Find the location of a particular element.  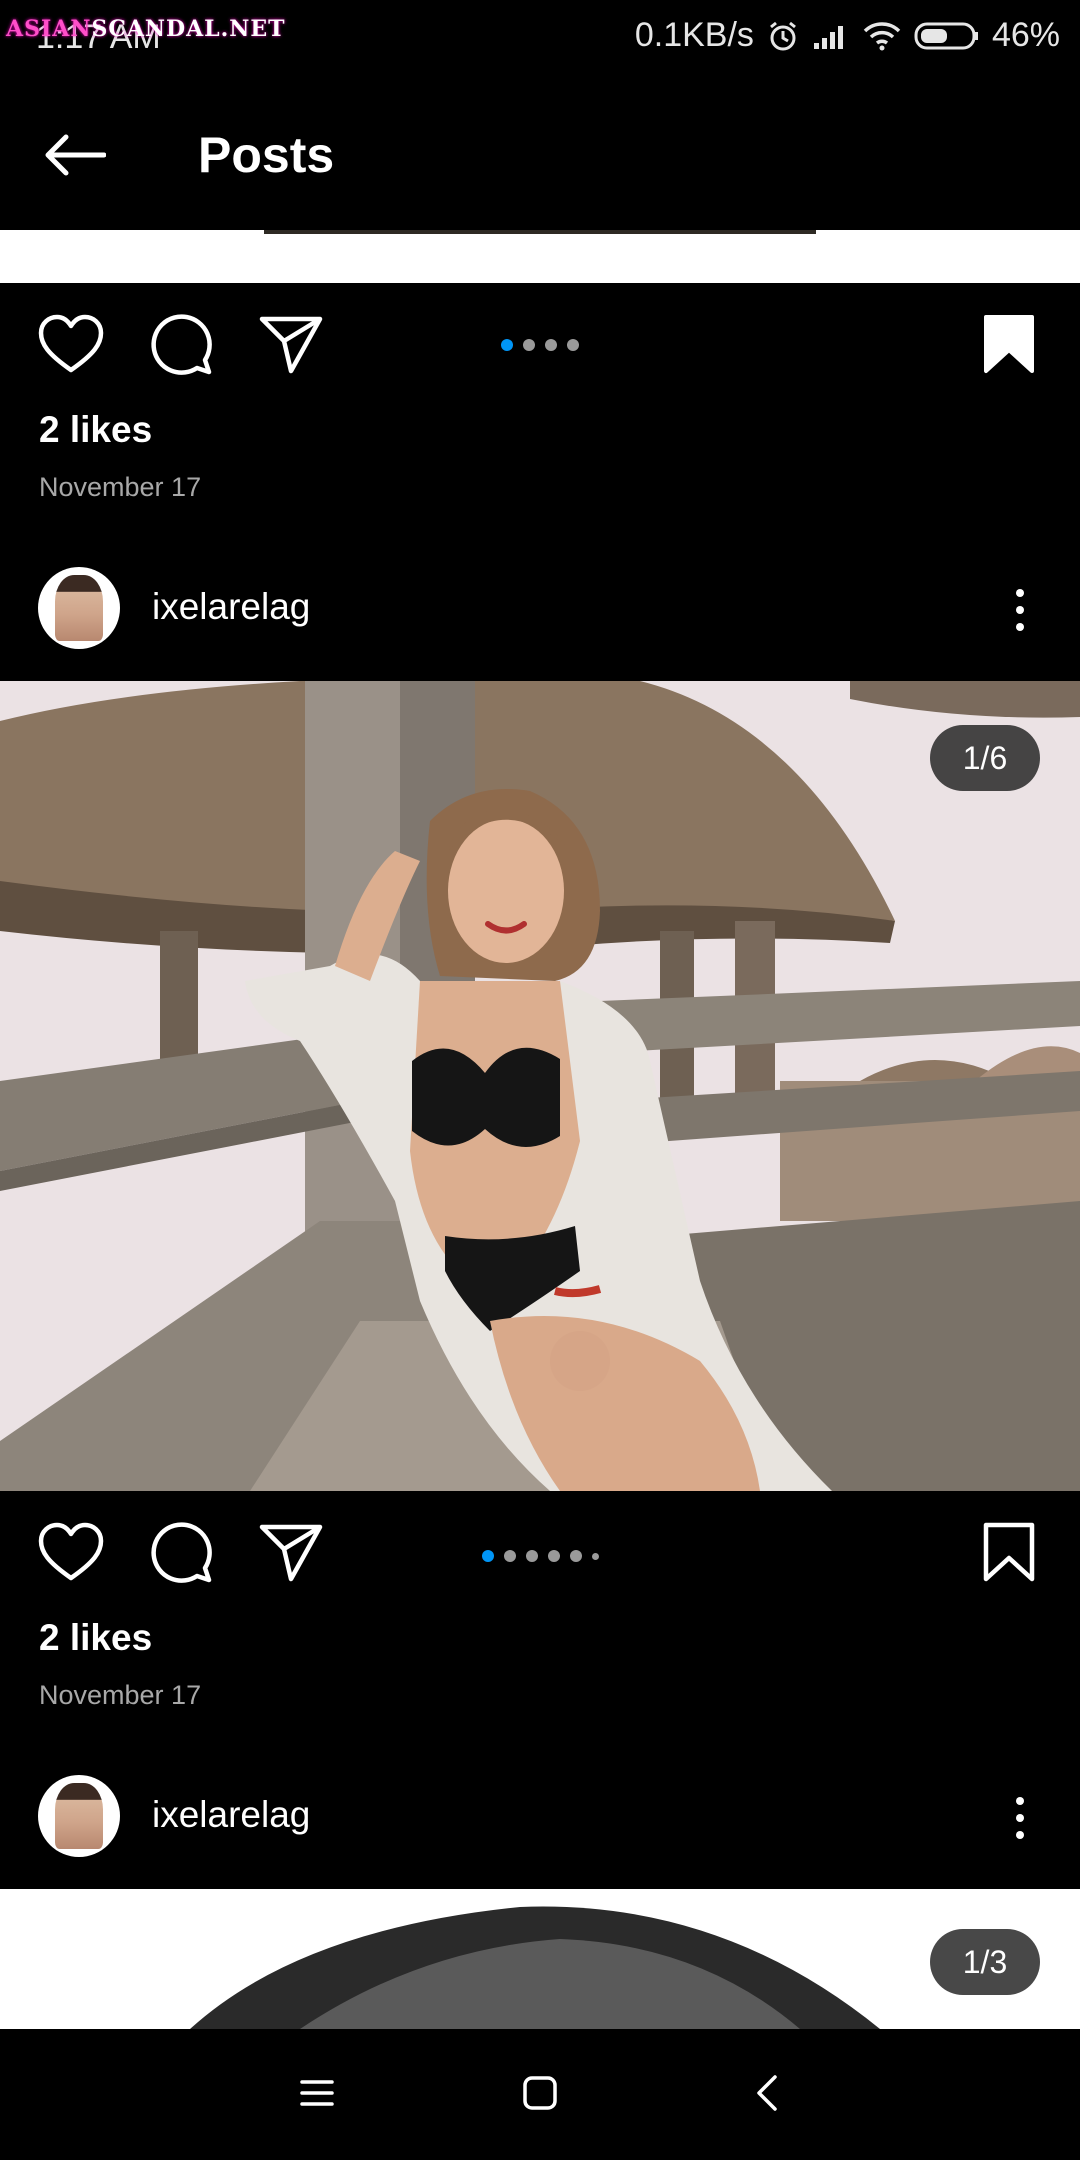

post-photo: 1/3 is located at coordinates (540, 1959).